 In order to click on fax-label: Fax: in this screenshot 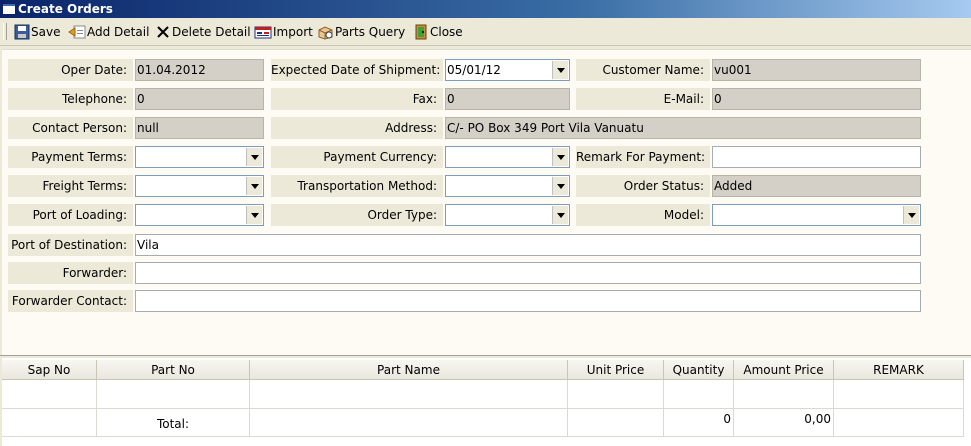, I will do `click(357, 99)`.